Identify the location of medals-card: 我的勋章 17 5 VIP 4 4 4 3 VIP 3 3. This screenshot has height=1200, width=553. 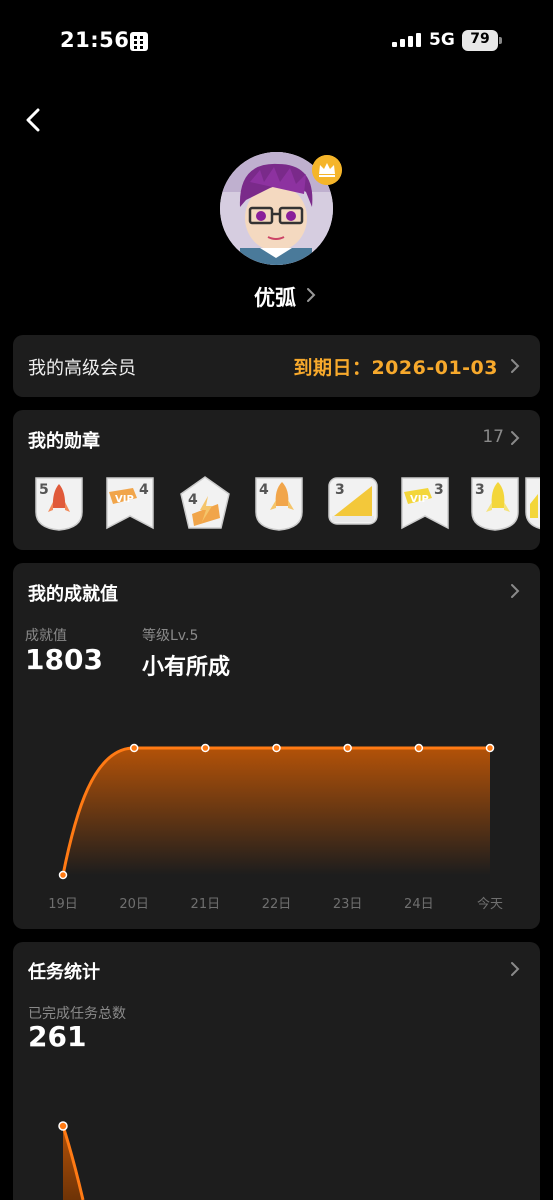
(276, 480).